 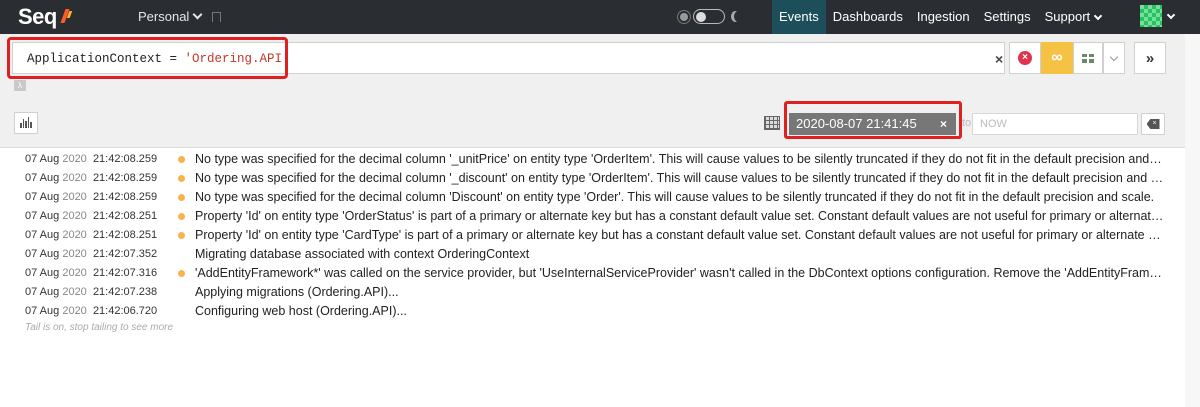 I want to click on bar-chart-icon, so click(x=21, y=125).